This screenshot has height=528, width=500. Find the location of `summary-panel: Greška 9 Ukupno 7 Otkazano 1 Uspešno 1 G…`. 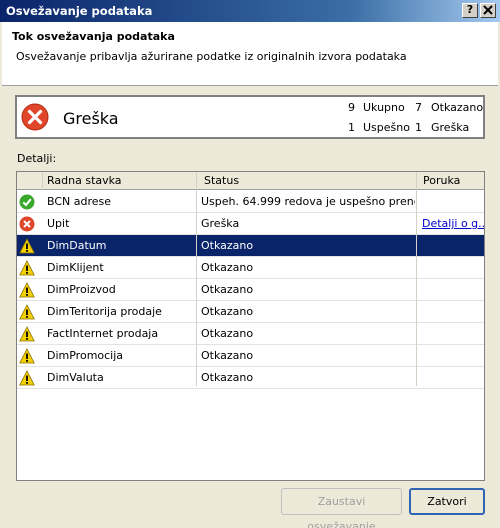

summary-panel: Greška 9 Ukupno 7 Otkazano 1 Uspešno 1 G… is located at coordinates (250, 117).